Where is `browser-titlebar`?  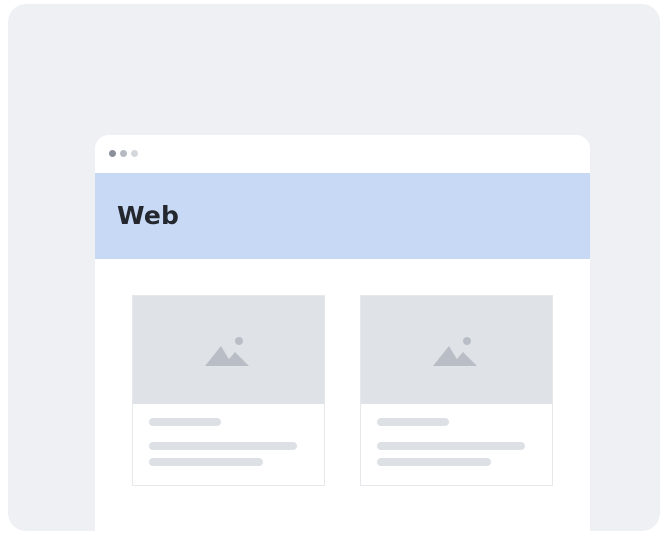 browser-titlebar is located at coordinates (342, 154).